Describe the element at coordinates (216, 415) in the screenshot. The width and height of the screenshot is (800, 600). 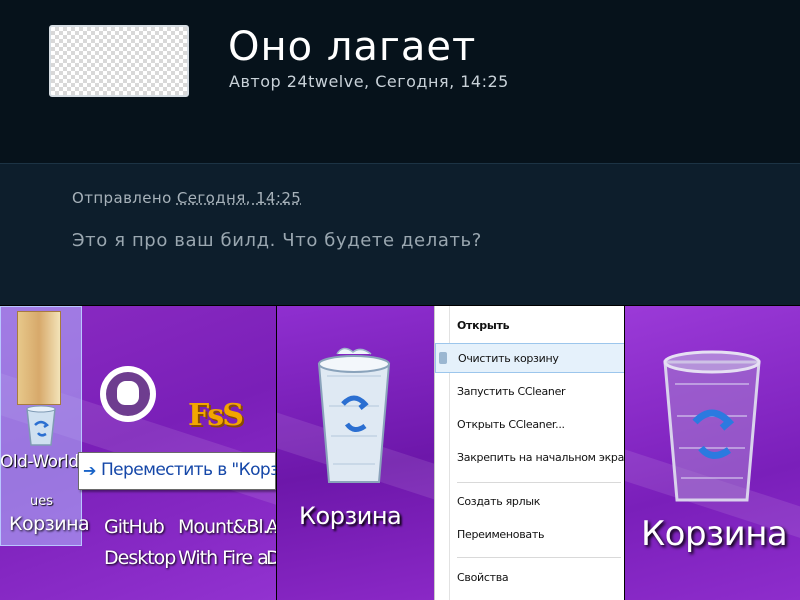
I see `fire-and-sword-icon: FsS` at that location.